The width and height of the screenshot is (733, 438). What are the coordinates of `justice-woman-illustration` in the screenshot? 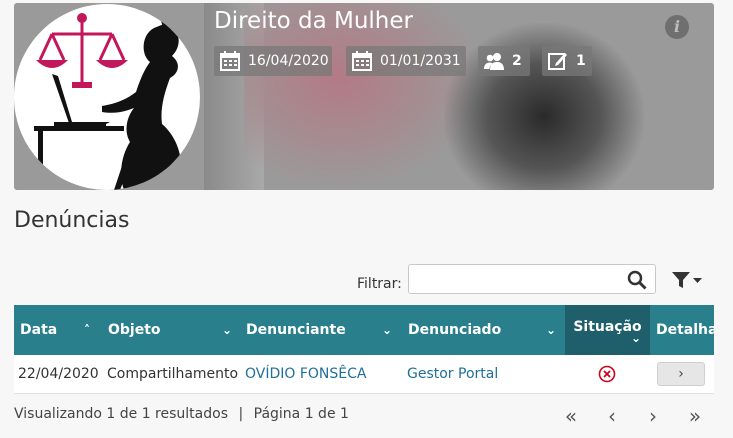 It's located at (110, 101).